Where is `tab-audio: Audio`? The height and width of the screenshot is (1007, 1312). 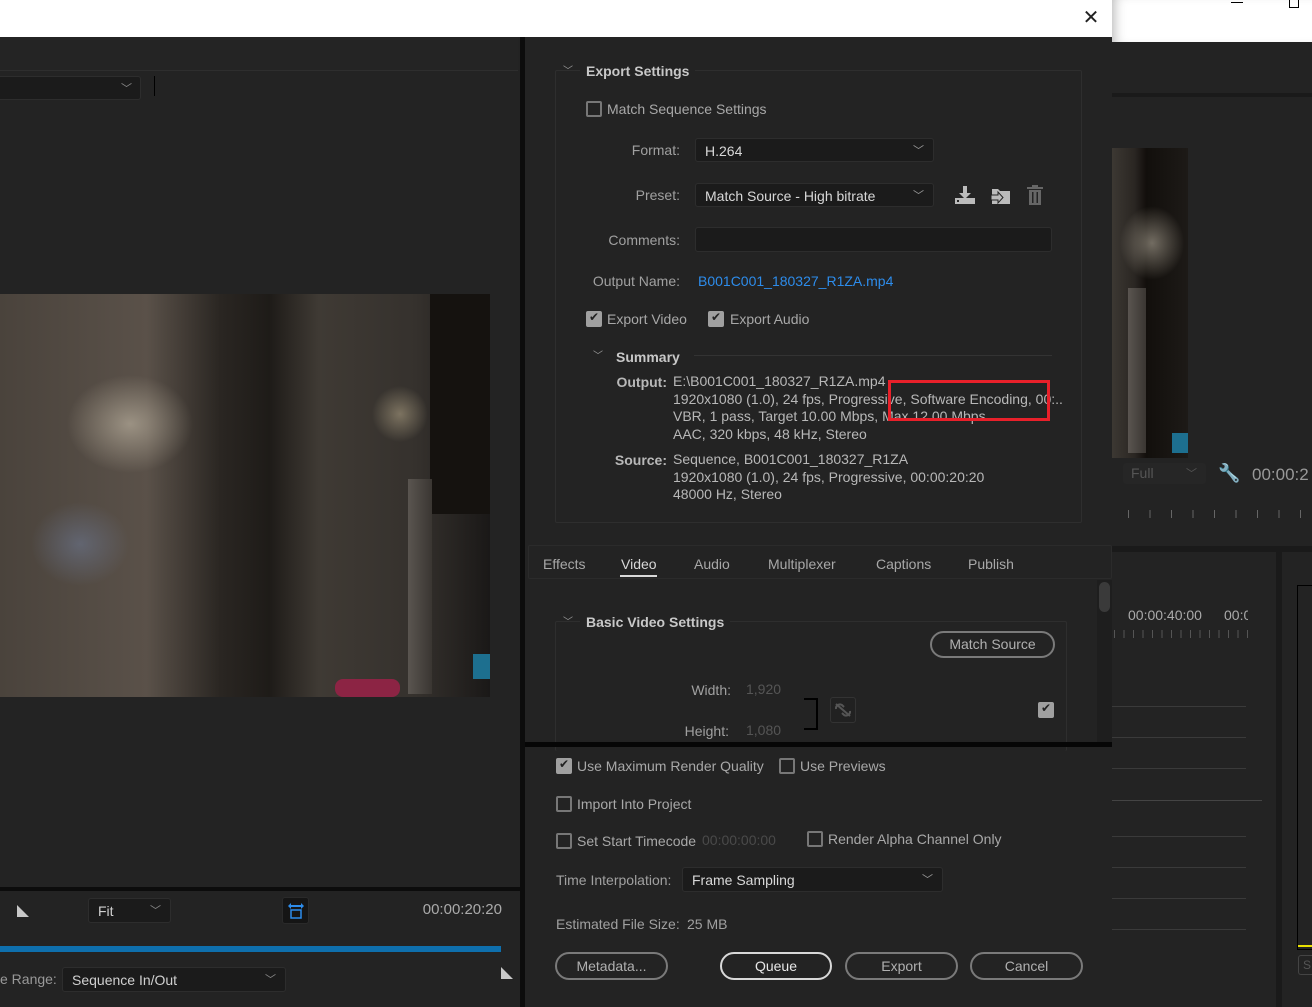
tab-audio: Audio is located at coordinates (712, 564).